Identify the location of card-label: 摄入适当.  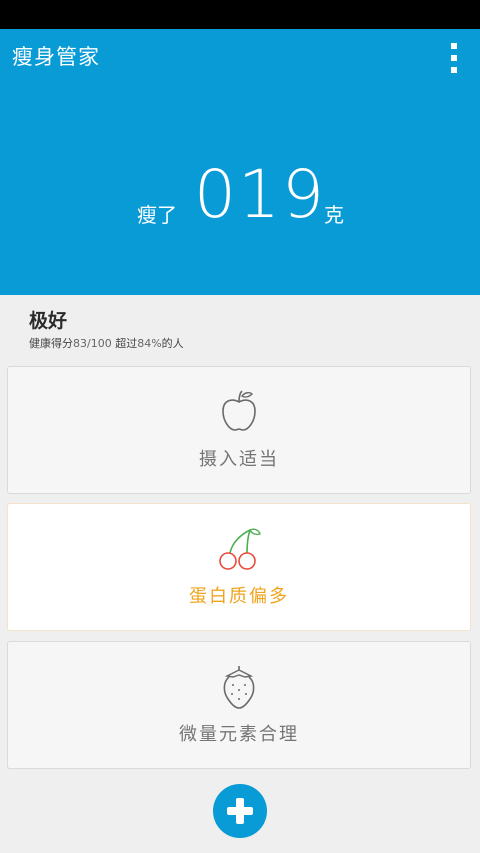
(239, 459).